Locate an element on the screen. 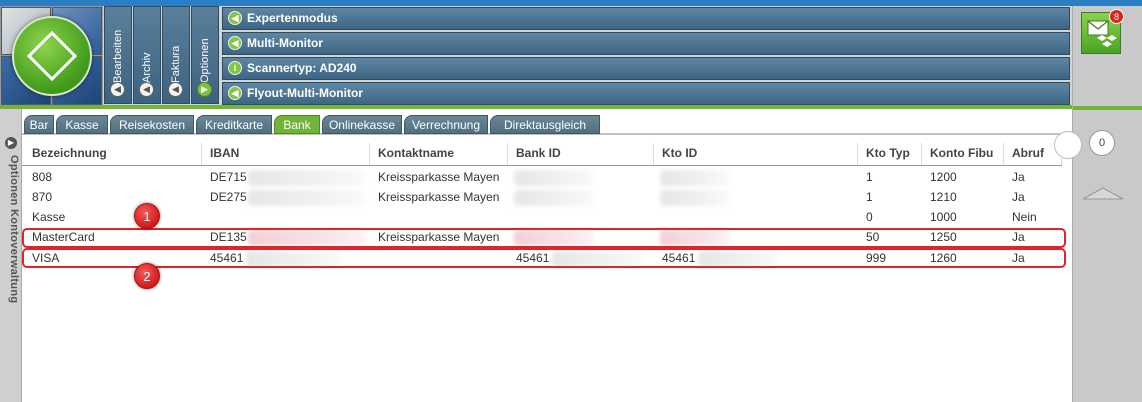 The width and height of the screenshot is (1142, 402). column-chooser-button is located at coordinates (1068, 145).